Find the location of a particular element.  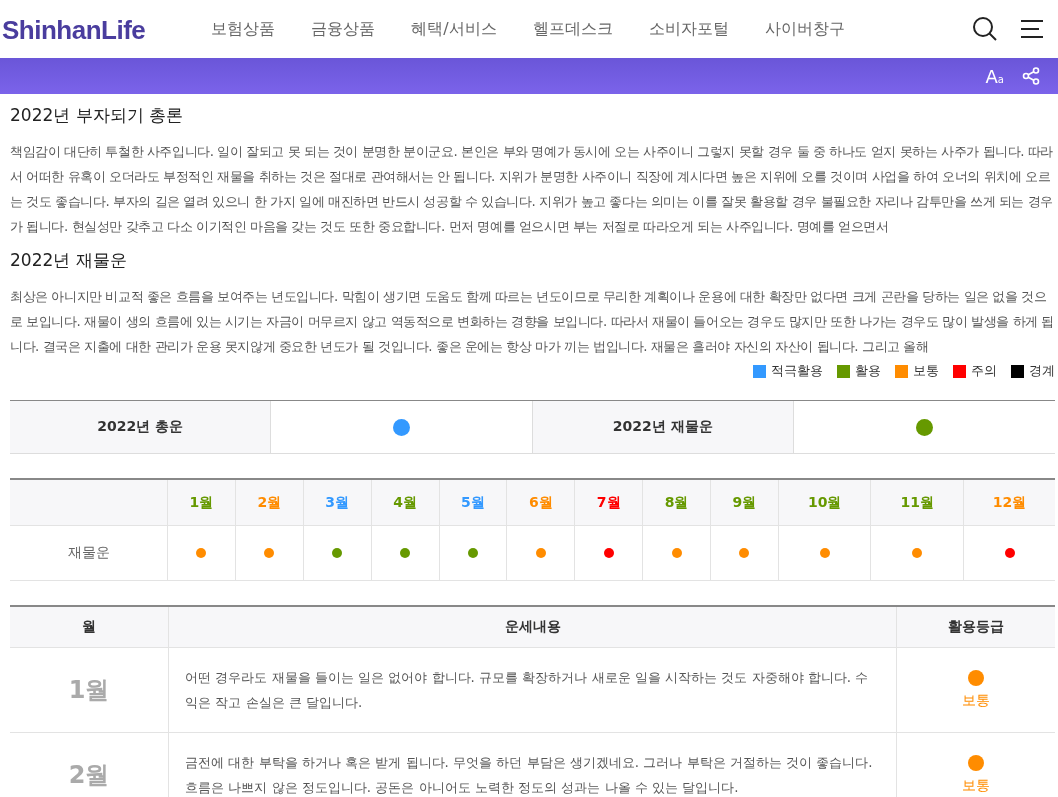

nav-link: 보험상품 is located at coordinates (243, 29).